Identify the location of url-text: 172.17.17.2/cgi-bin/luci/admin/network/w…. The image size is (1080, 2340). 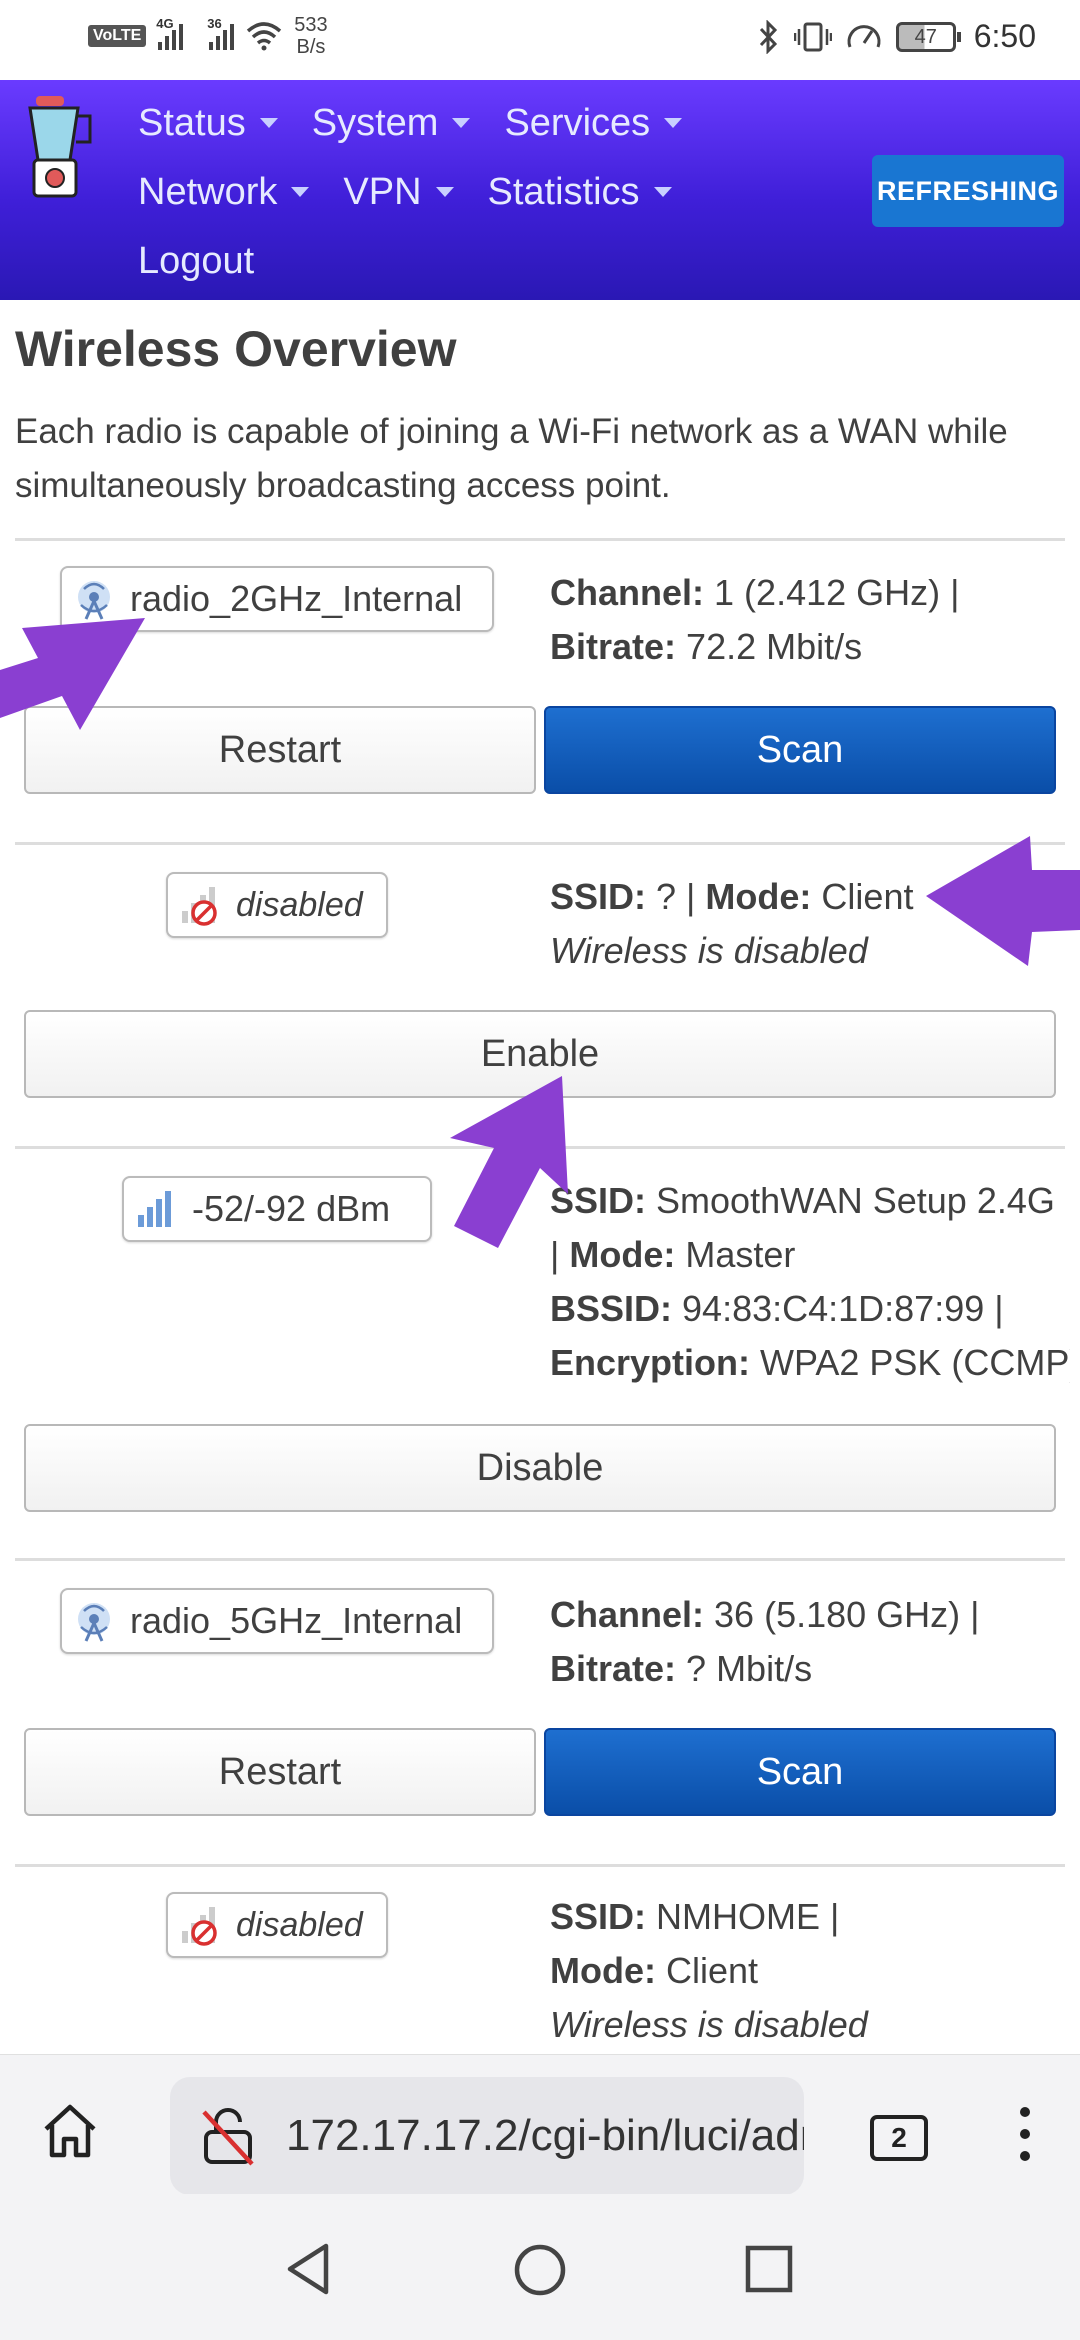
(545, 2135).